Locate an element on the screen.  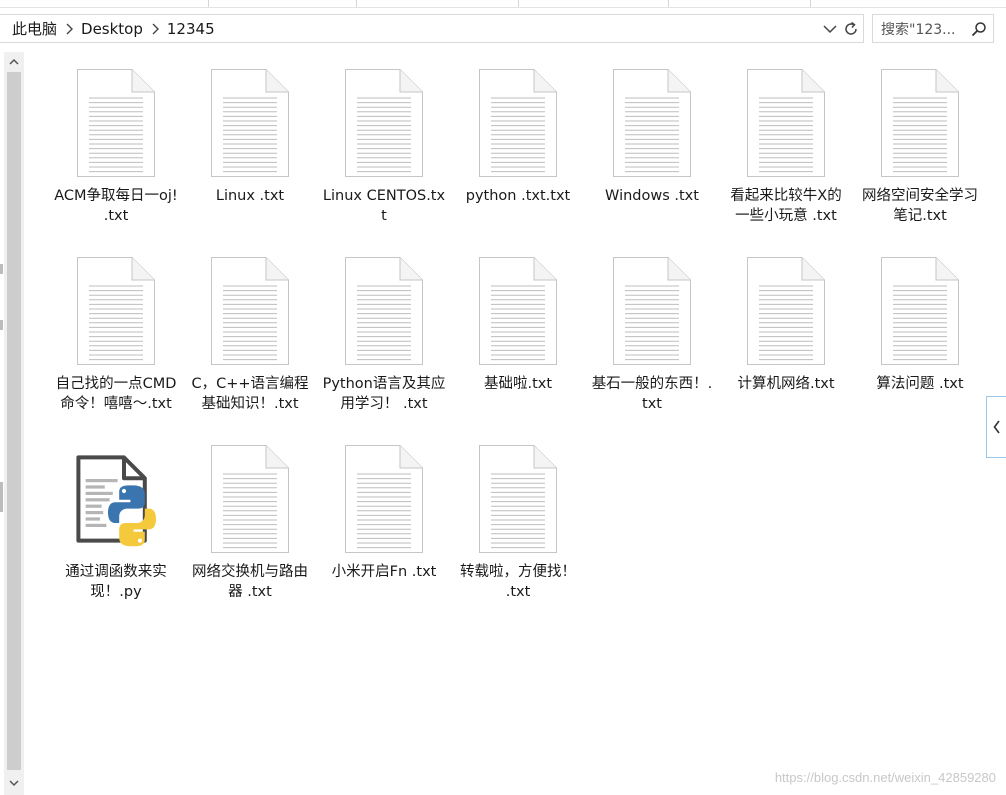
file-item: 转载啦，方便找！ .txt is located at coordinates (518, 519).